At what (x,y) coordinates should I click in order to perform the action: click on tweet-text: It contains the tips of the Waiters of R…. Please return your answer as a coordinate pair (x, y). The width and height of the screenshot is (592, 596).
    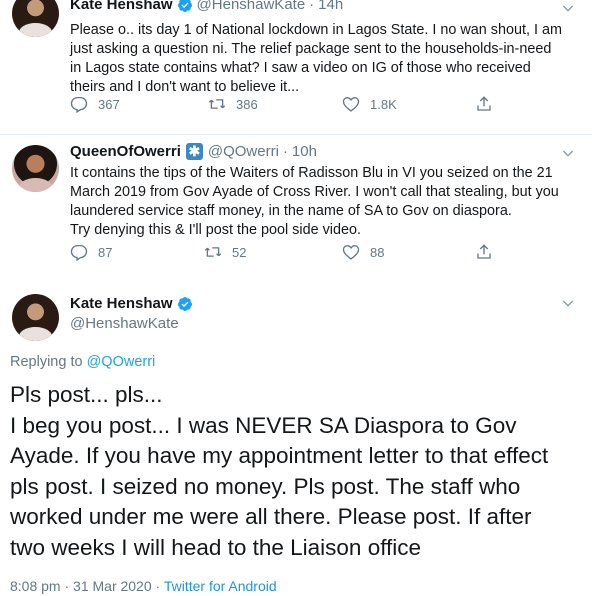
    Looking at the image, I should click on (314, 201).